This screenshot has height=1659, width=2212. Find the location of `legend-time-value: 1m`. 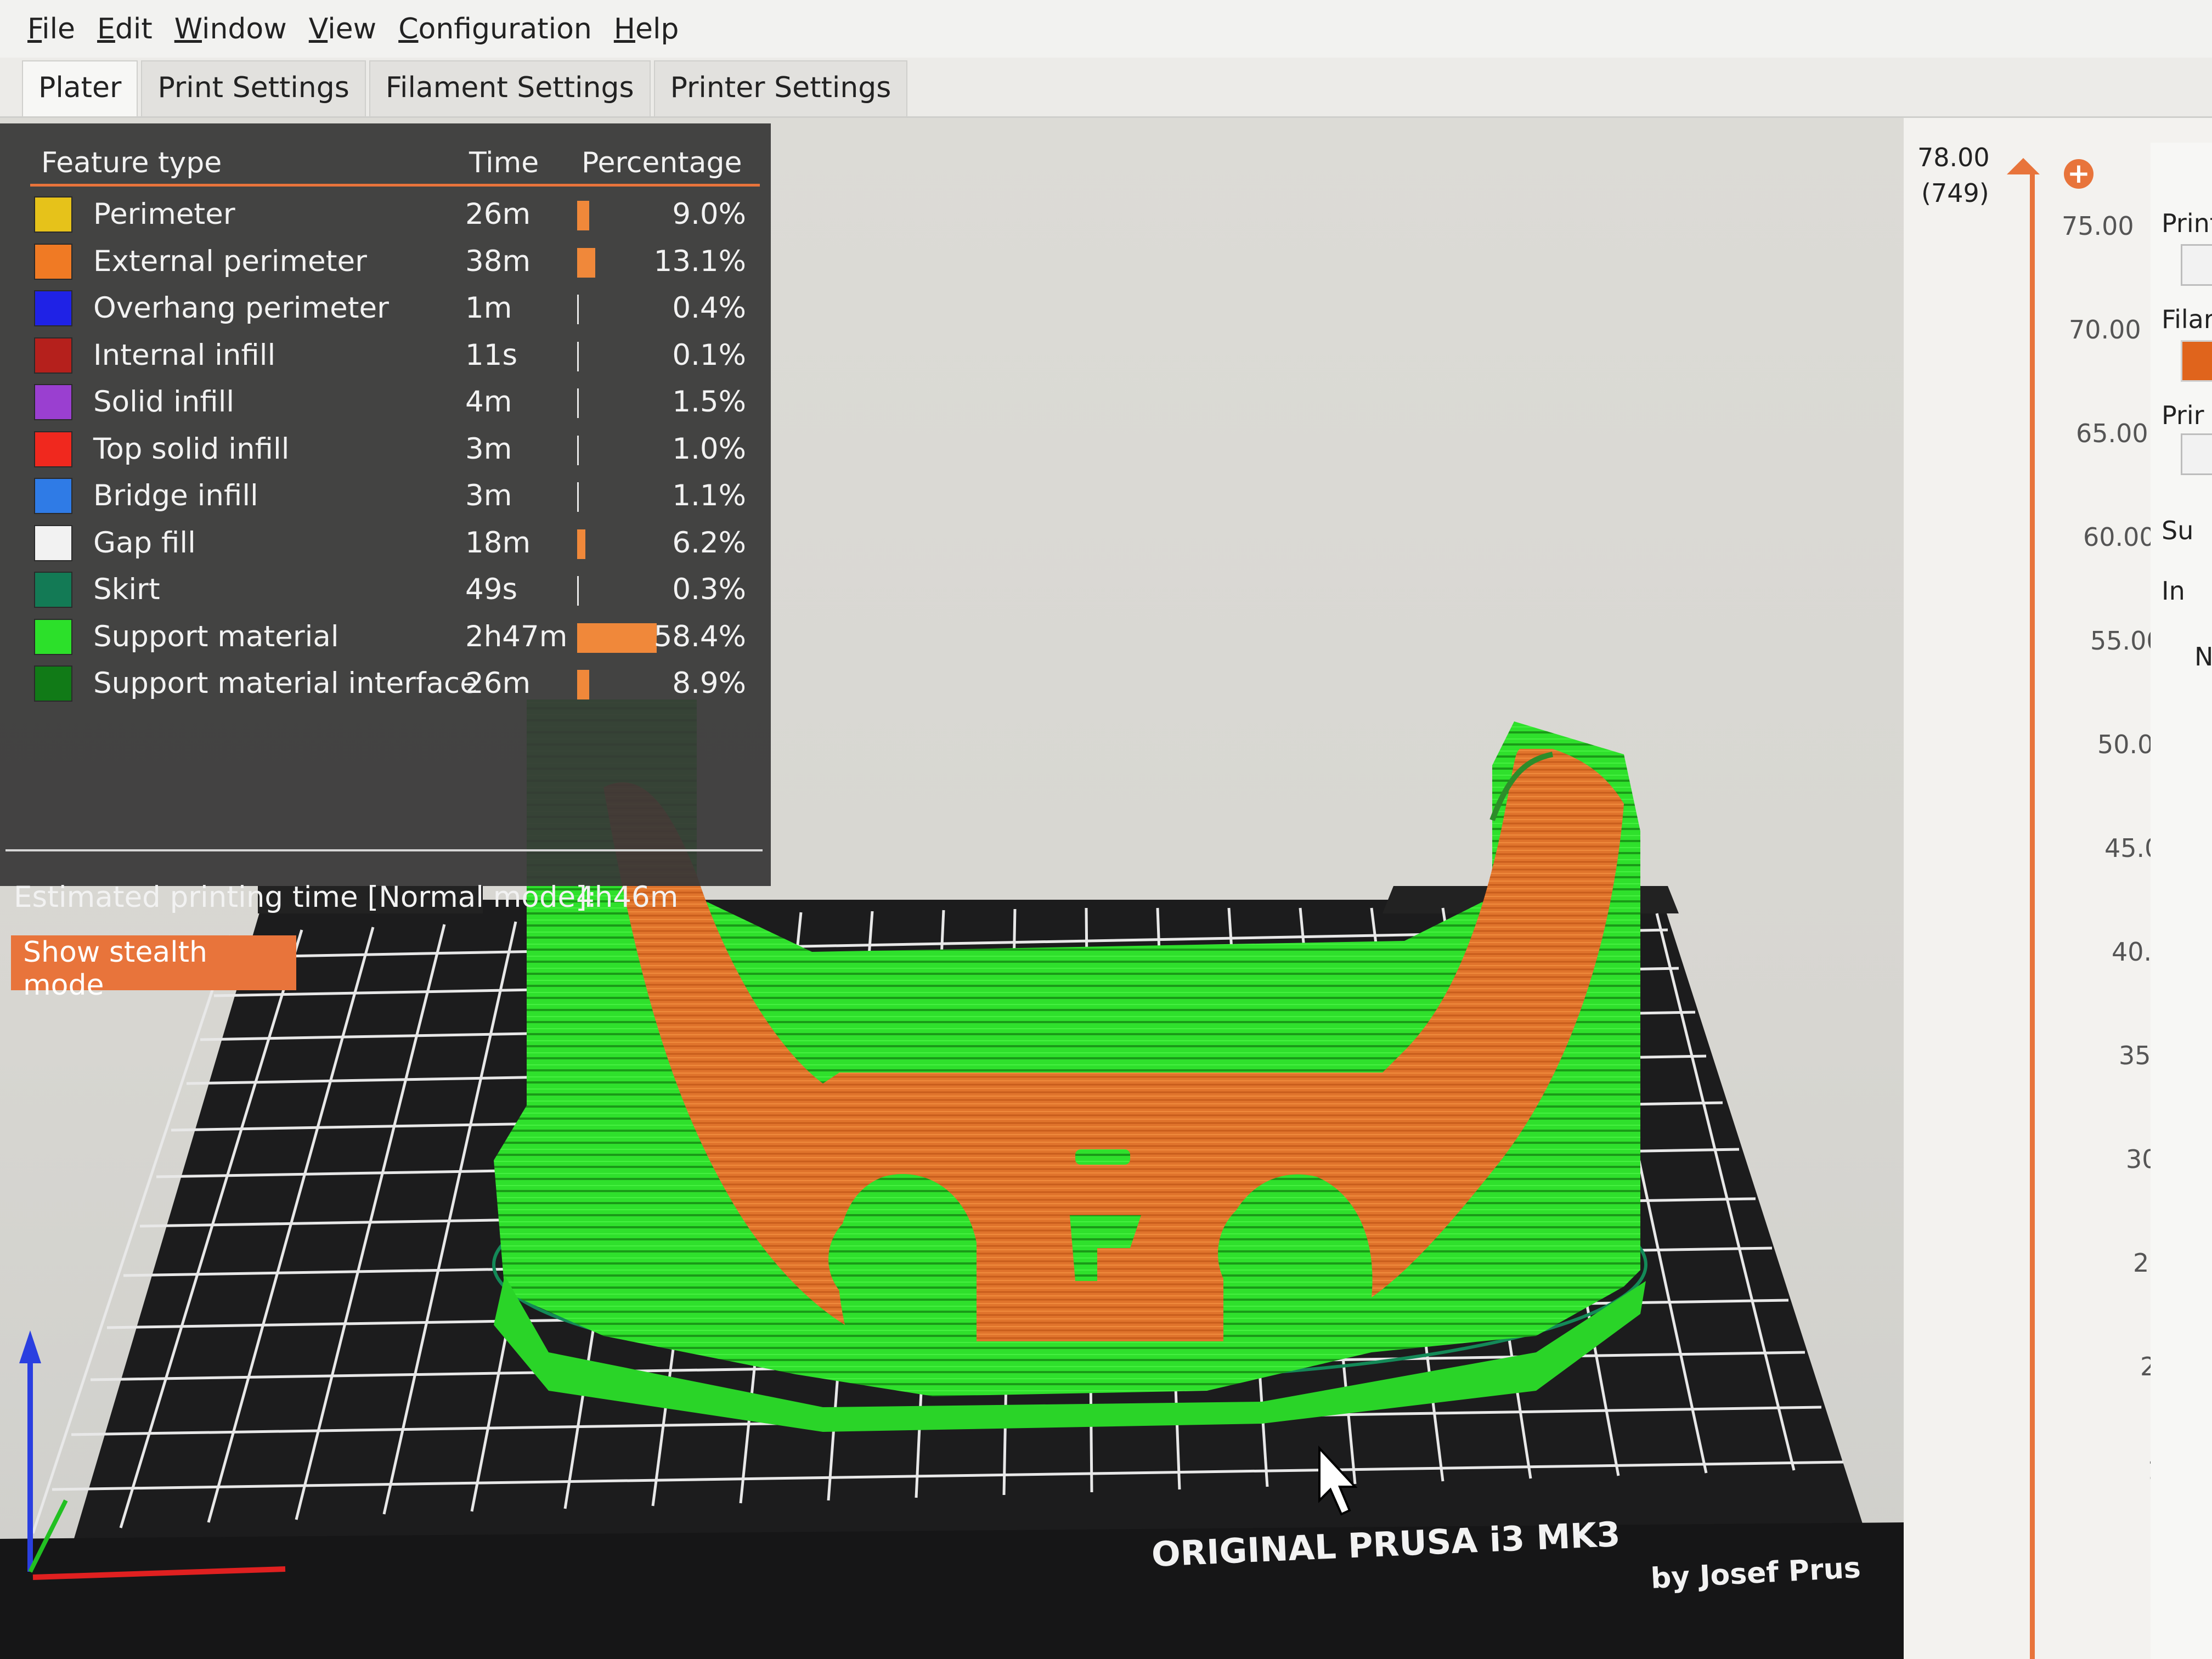

legend-time-value: 1m is located at coordinates (489, 308).